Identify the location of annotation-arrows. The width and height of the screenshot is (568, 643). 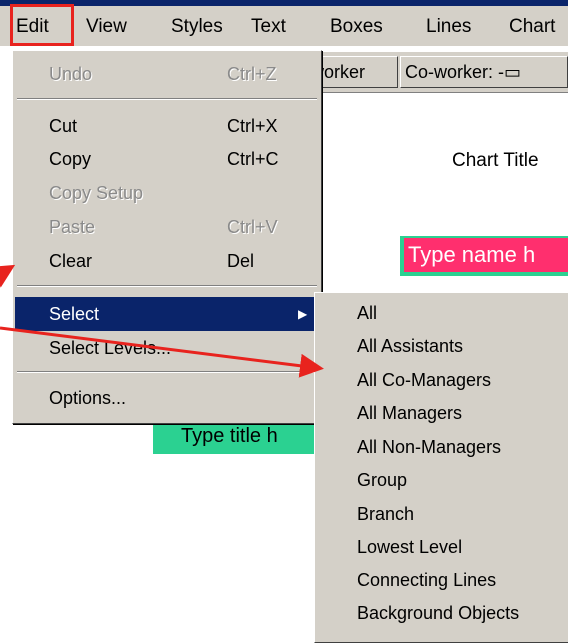
(162, 321).